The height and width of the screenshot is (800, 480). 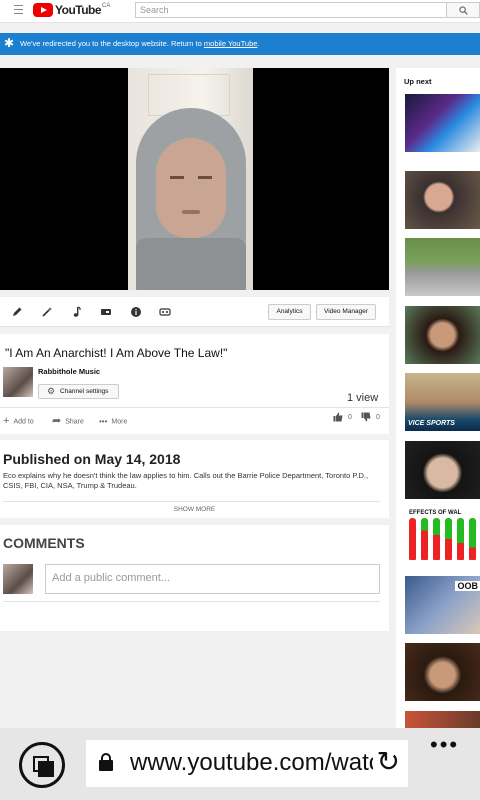 I want to click on like-button: 0, so click(x=342, y=417).